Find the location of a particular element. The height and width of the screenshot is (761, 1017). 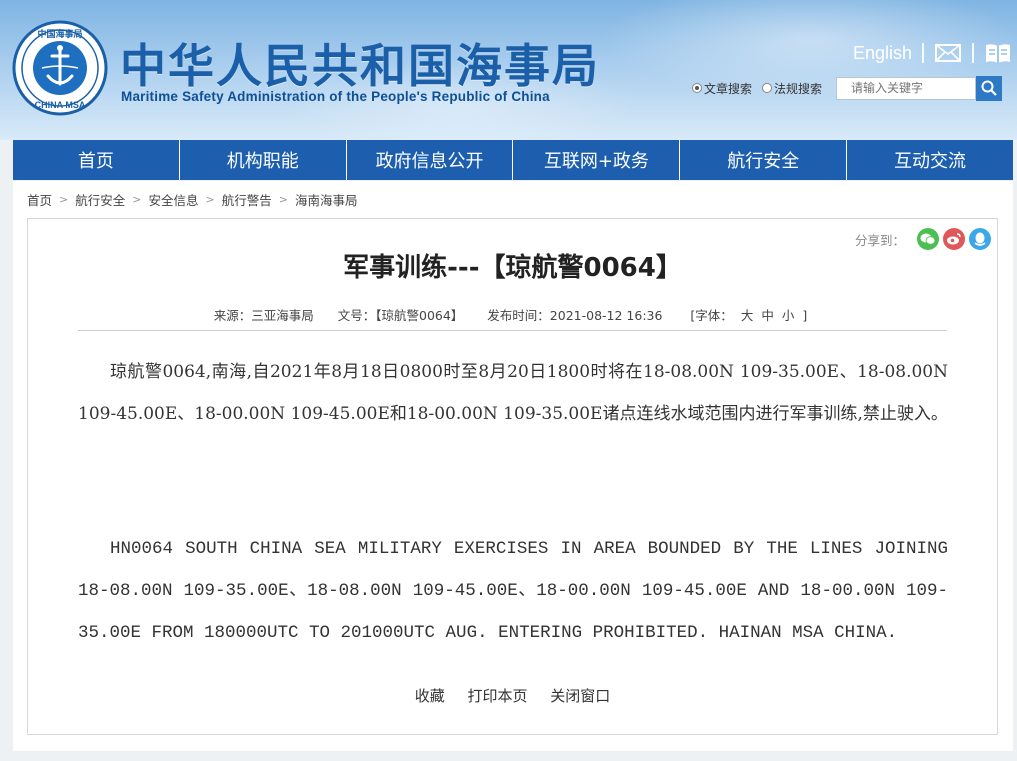

nav-item-nav-safety: 航行安全 is located at coordinates (764, 160).